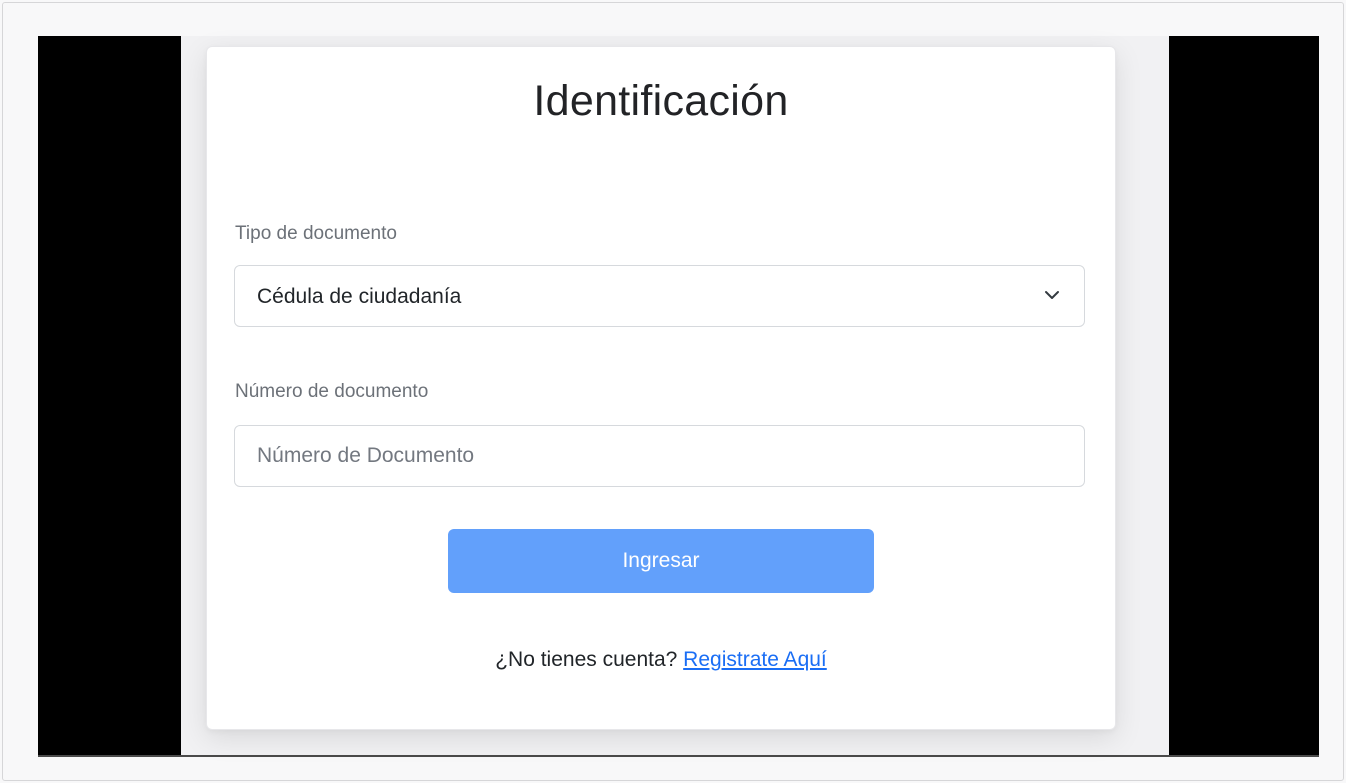 This screenshot has width=1346, height=783. What do you see at coordinates (659, 296) in the screenshot?
I see `document-type-select: Cédula de ciudadanía` at bounding box center [659, 296].